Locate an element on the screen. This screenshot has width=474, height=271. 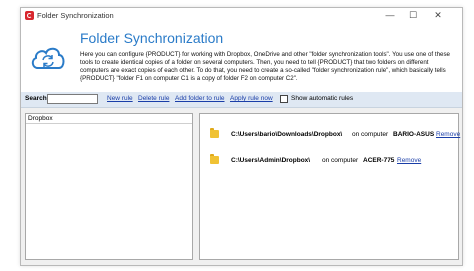
title-bar: Folder Synchronization — ☐ ✕ is located at coordinates (241, 16).